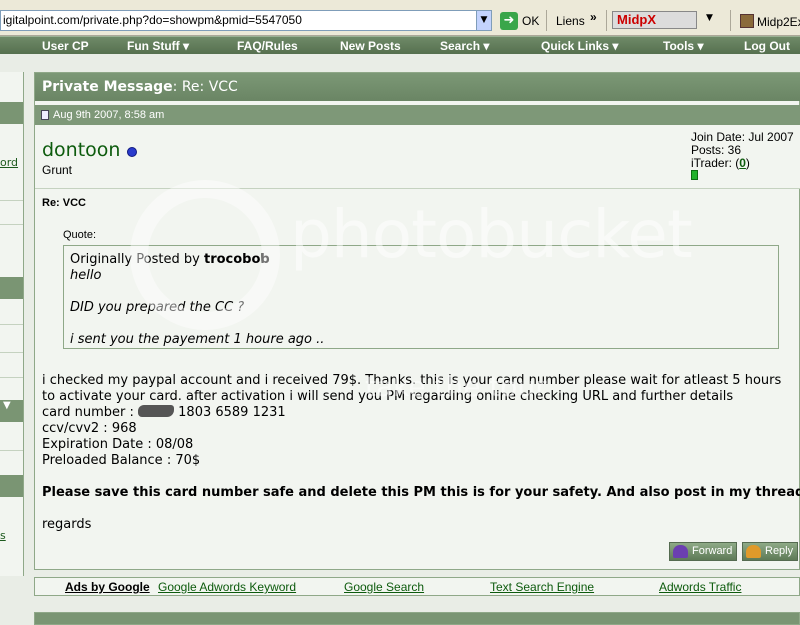 The height and width of the screenshot is (625, 800). I want to click on url-dropdown-icon: ▼, so click(483, 20).